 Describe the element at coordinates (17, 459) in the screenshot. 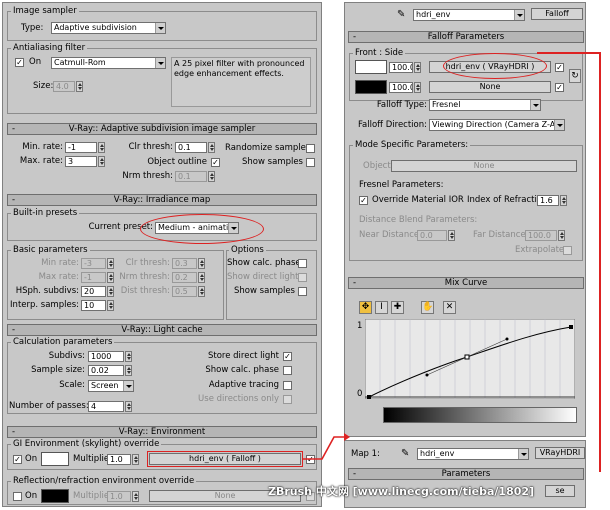

I see `gi-env-on-checkbox: ✓` at that location.